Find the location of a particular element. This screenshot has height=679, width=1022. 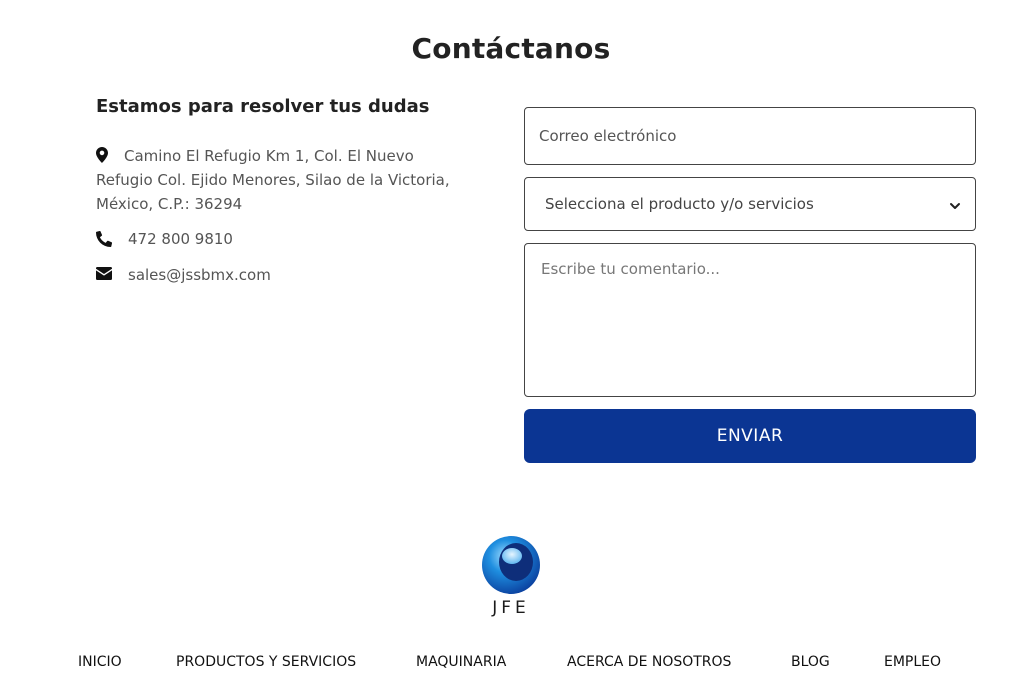

footer-nav-acerca: ACERCA DE NOSOTROS is located at coordinates (649, 662).